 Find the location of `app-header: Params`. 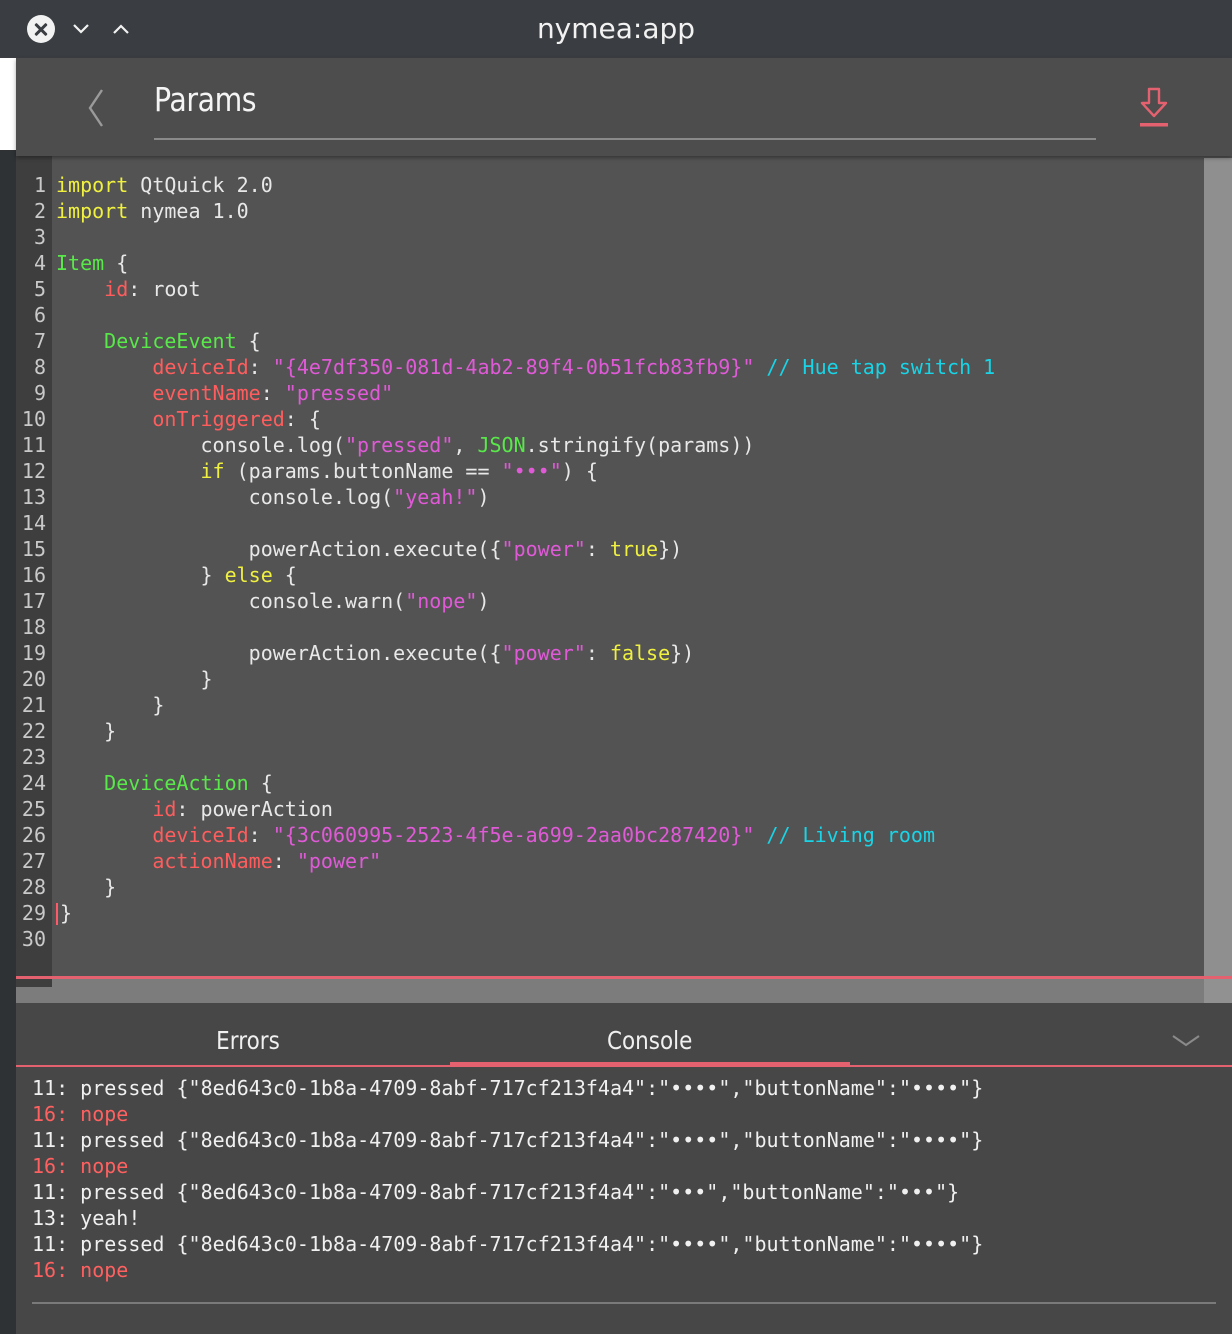

app-header: Params is located at coordinates (624, 107).